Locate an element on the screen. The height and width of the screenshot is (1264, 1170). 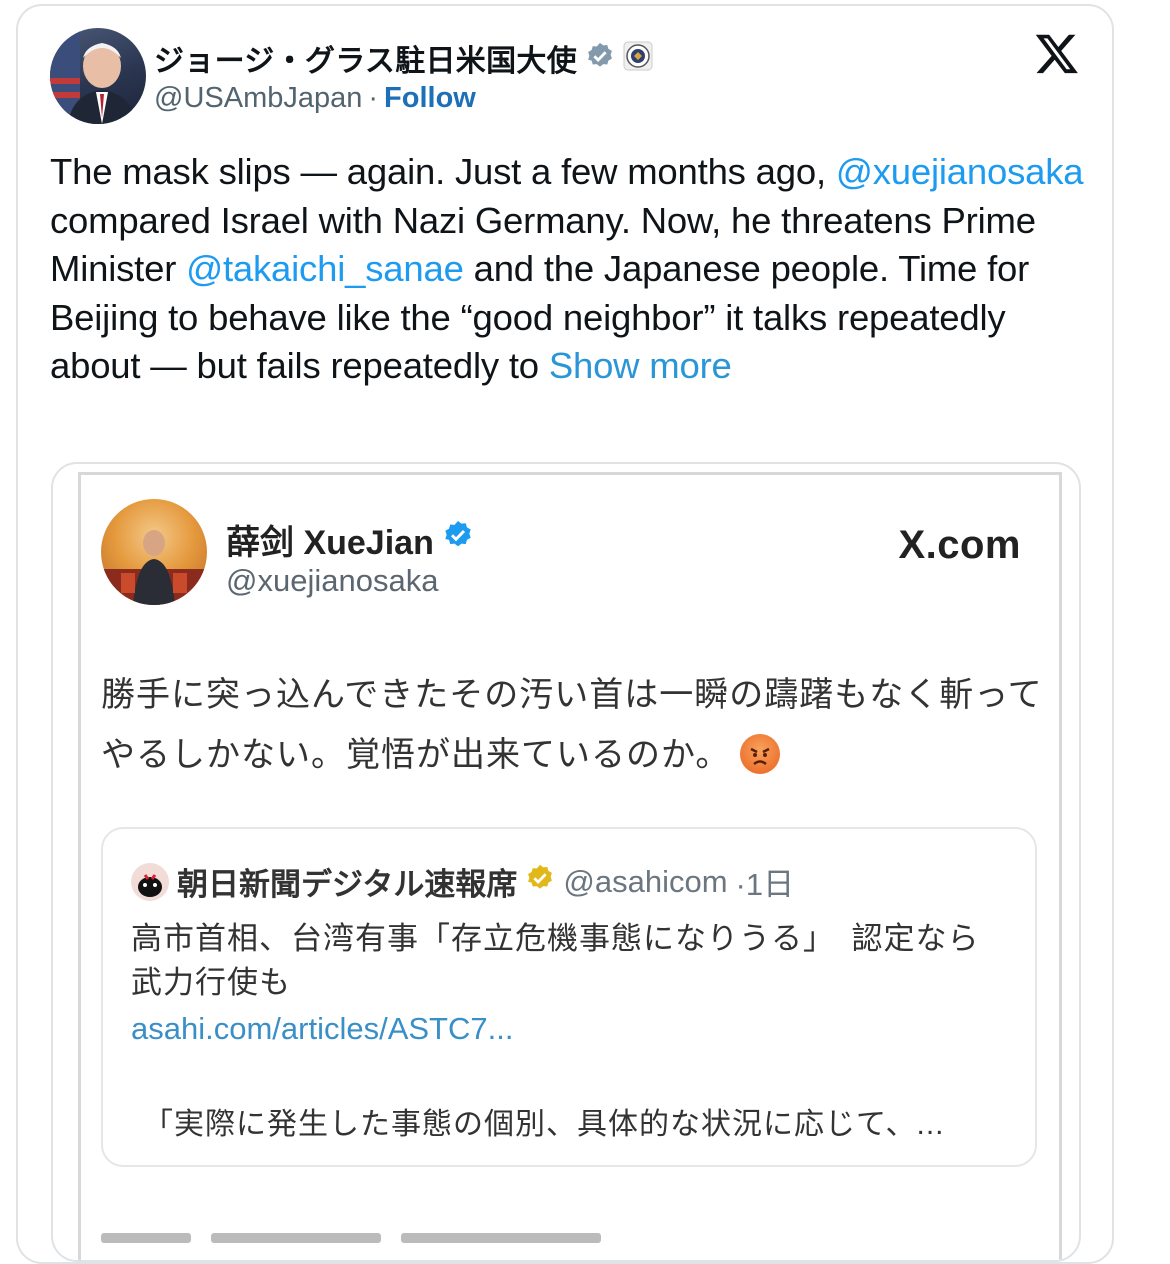
show-more-link: Show more is located at coordinates (640, 365).